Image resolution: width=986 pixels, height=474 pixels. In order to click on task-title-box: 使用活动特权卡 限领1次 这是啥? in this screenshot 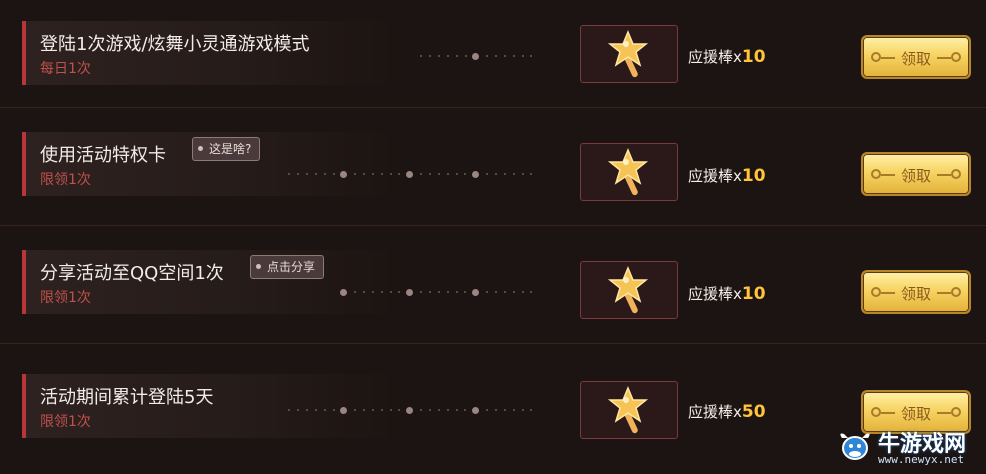, I will do `click(212, 164)`.